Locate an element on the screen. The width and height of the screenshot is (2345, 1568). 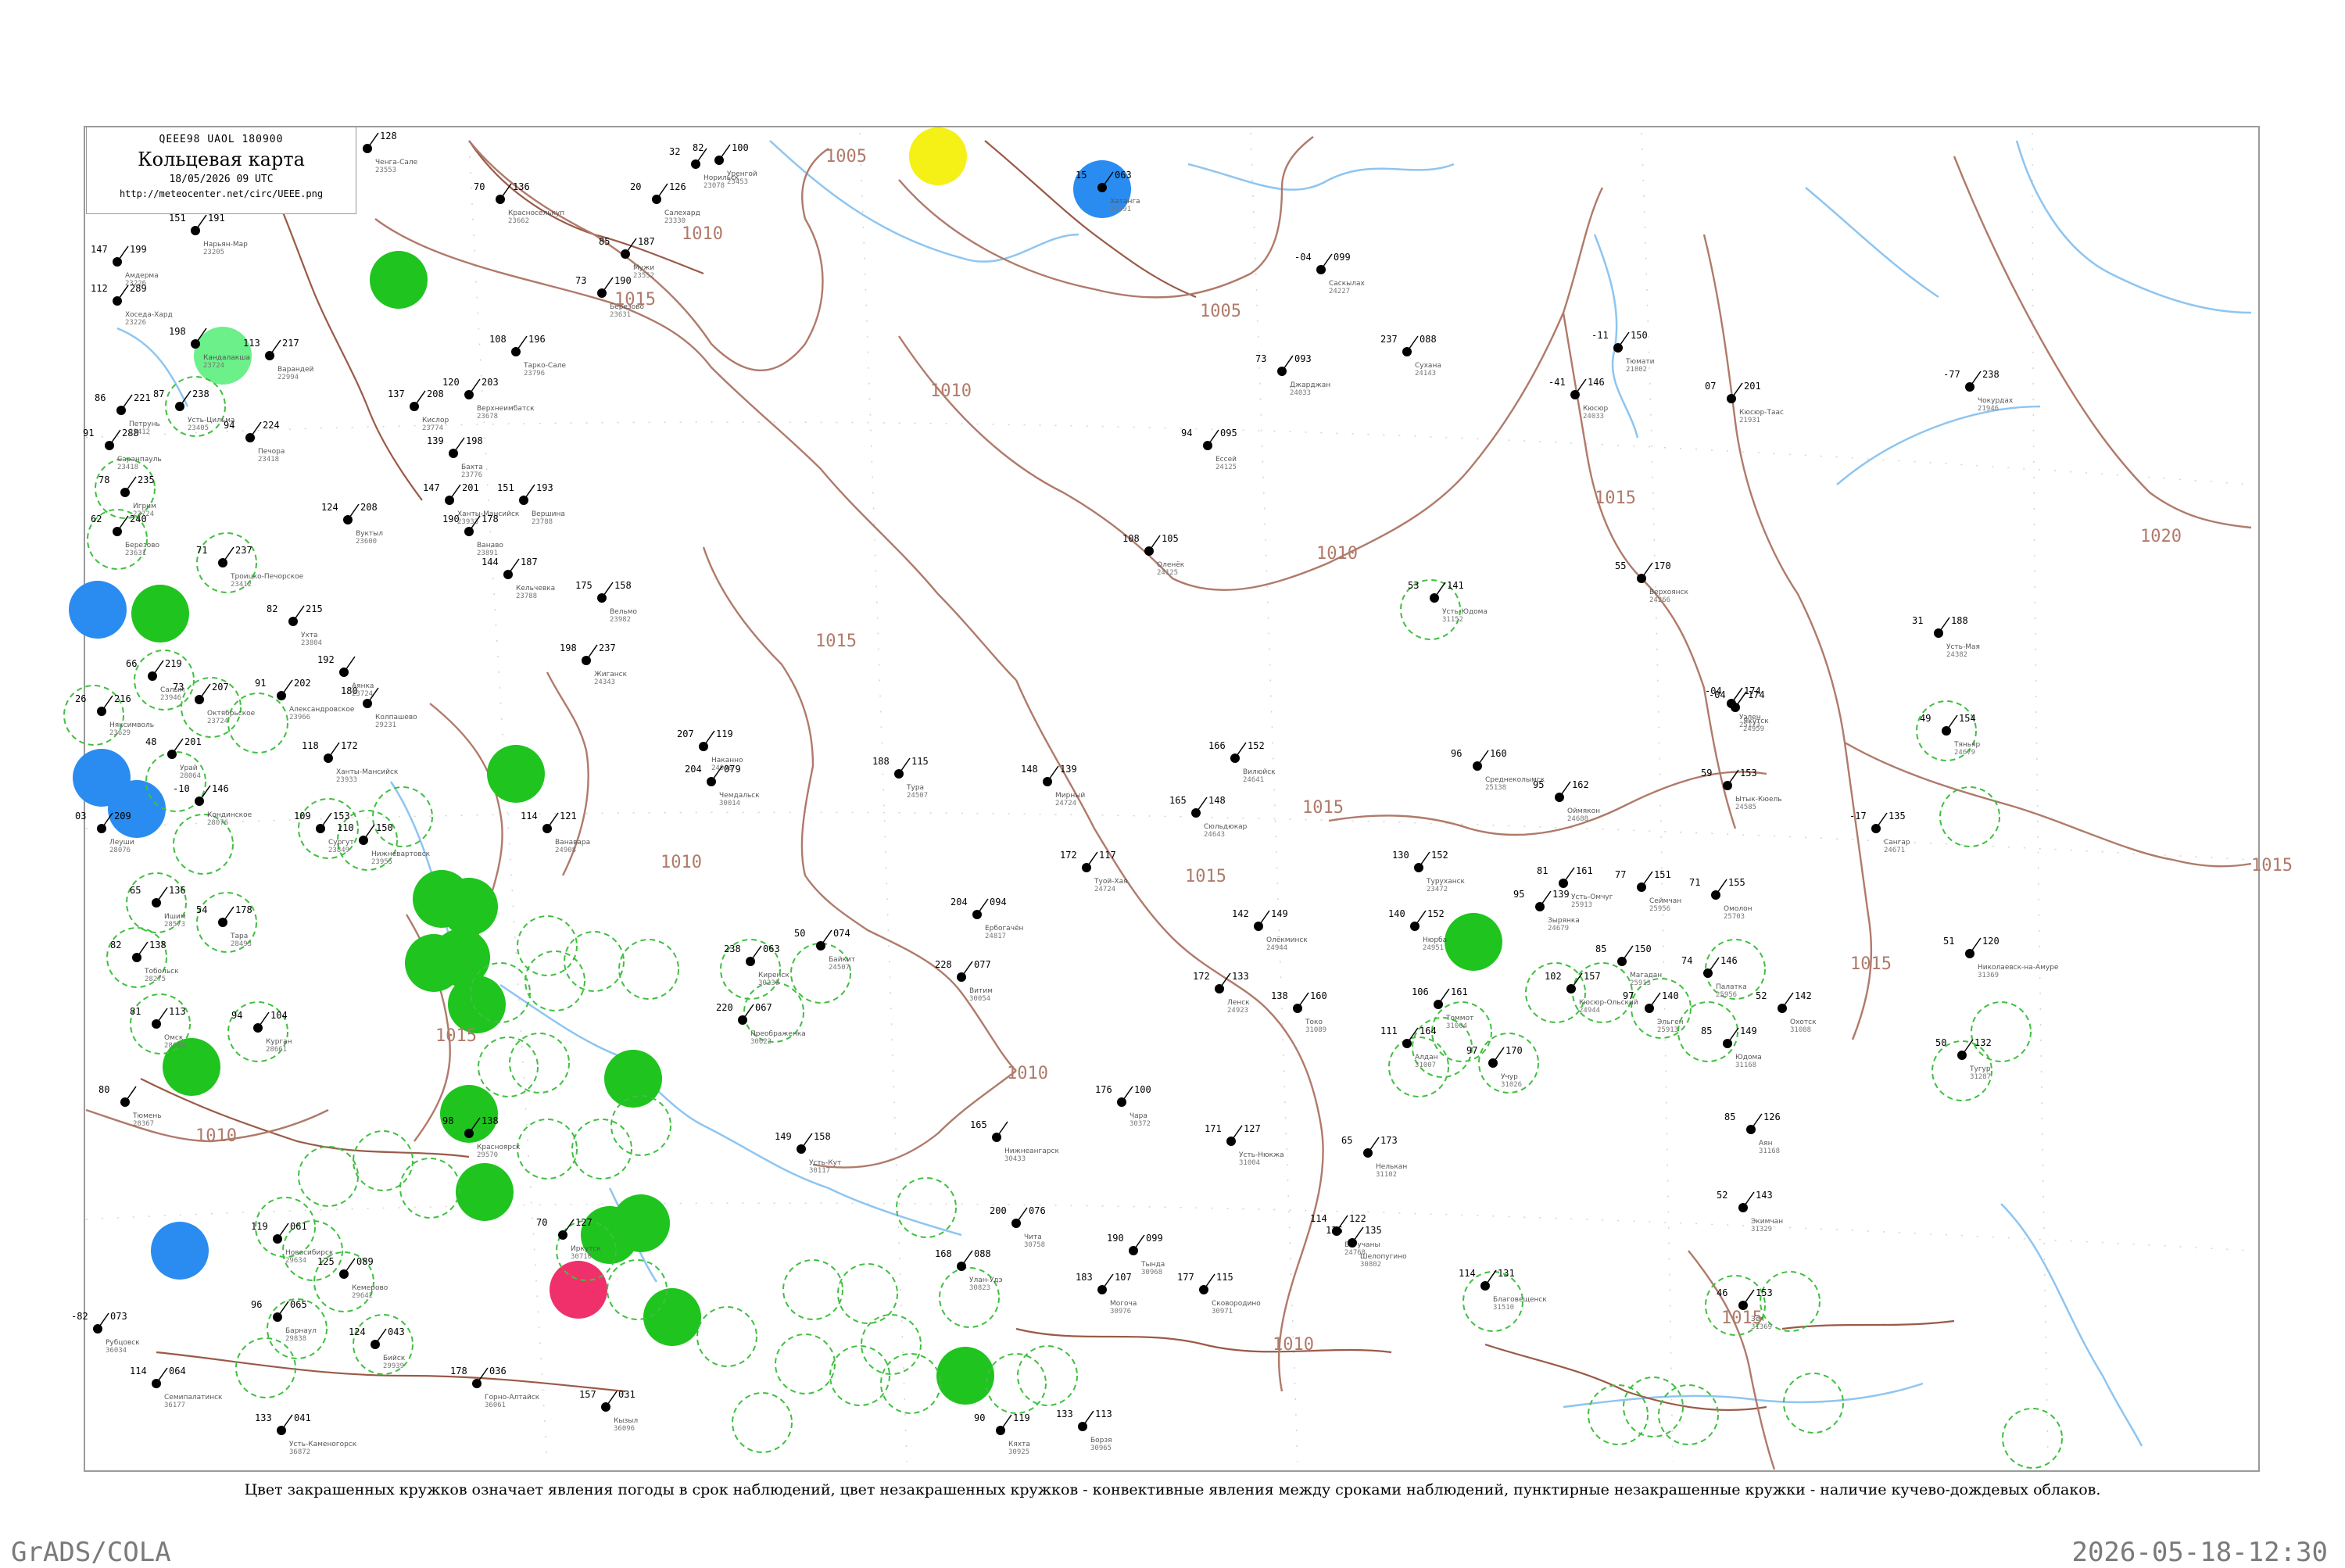
station-name: Туруханск is located at coordinates (1446, 882).